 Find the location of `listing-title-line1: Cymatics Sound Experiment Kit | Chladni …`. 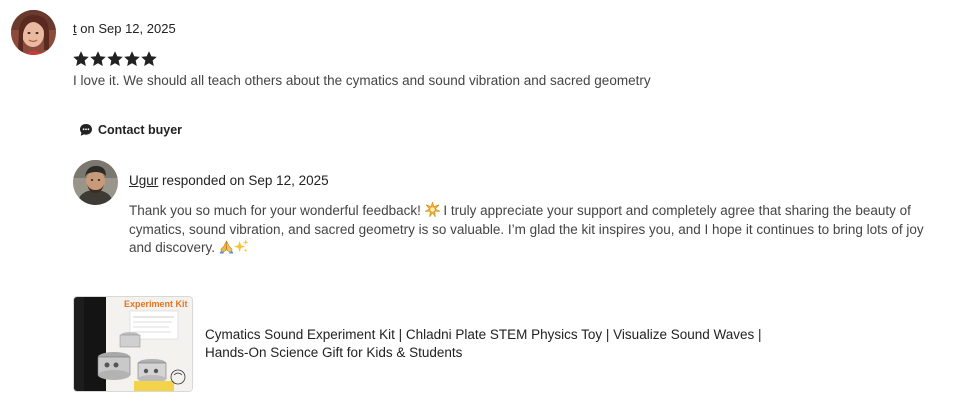

listing-title-line1: Cymatics Sound Experiment Kit | Chladni … is located at coordinates (483, 334).